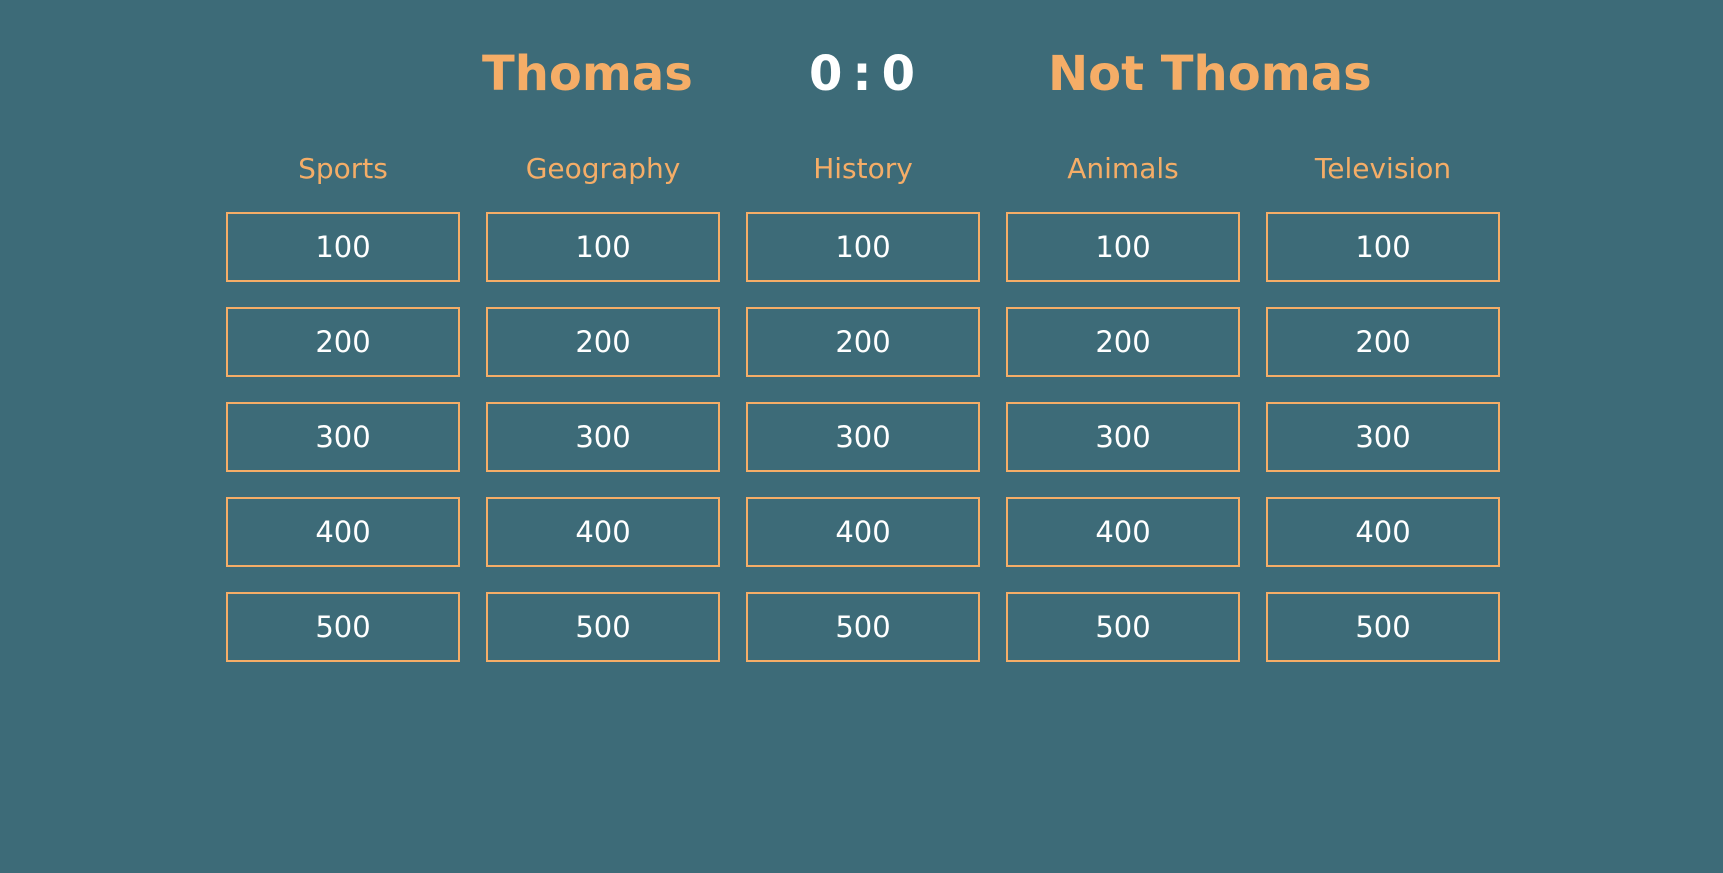  I want to click on category-column-history: History 100 200 300 400 500, so click(863, 416).